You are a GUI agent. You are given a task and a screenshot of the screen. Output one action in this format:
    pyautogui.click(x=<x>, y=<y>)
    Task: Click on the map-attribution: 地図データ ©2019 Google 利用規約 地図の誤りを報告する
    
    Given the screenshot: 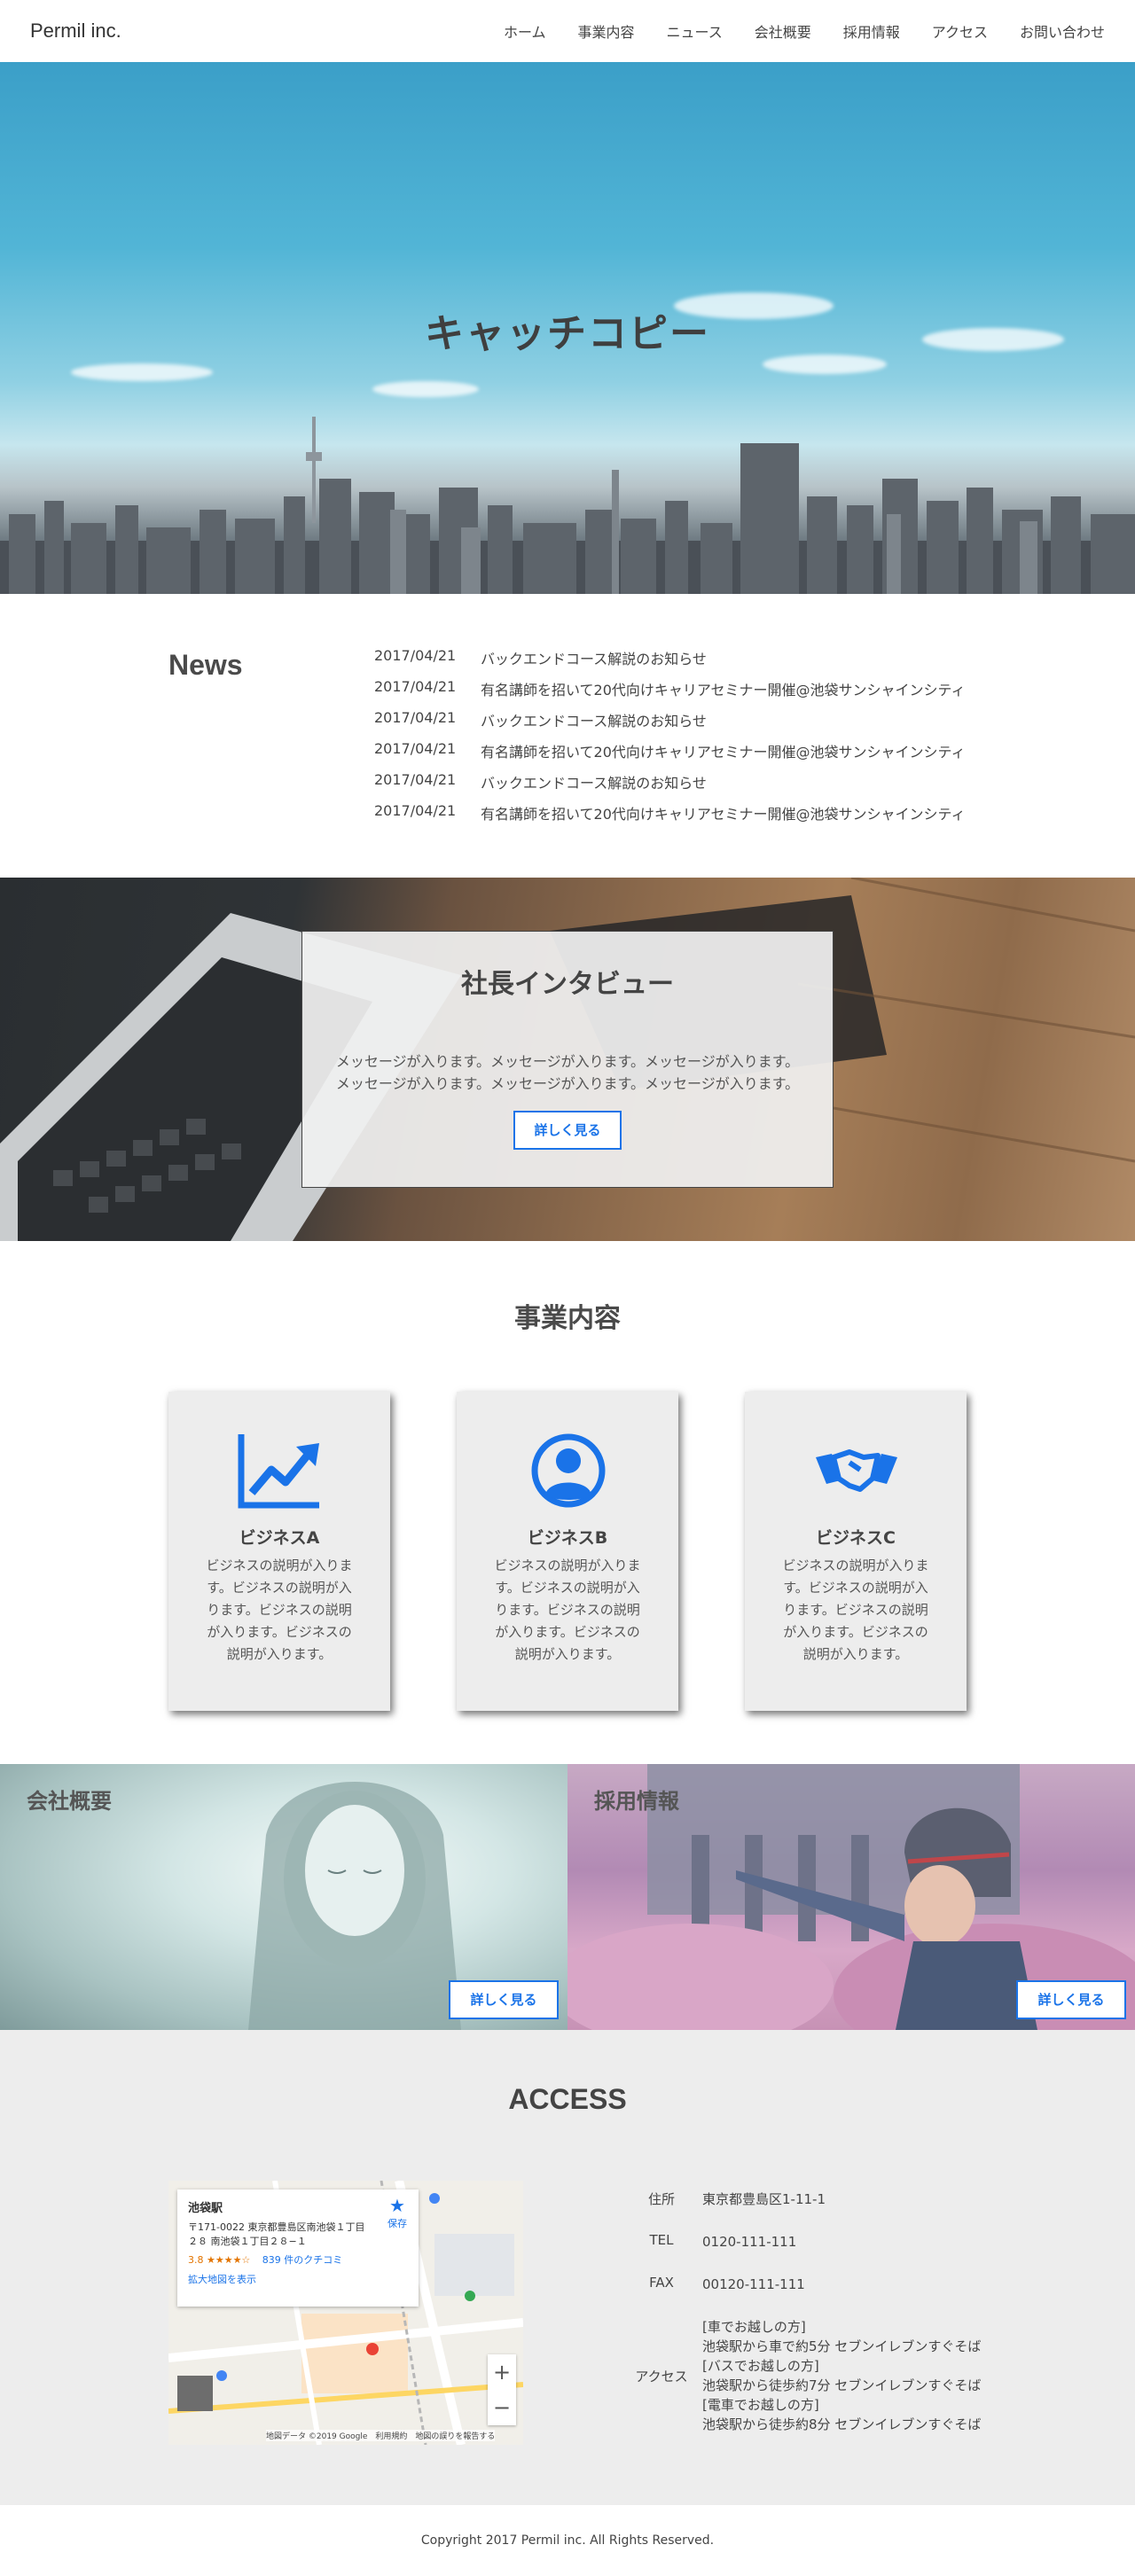 What is the action you would take?
    pyautogui.click(x=381, y=2435)
    